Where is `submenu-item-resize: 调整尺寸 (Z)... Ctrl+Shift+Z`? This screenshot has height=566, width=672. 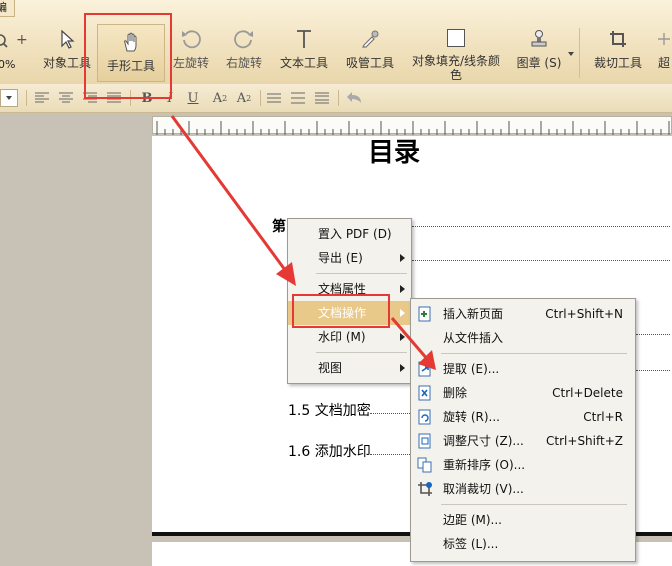
submenu-item-resize: 调整尺寸 (Z)... Ctrl+Shift+Z is located at coordinates (523, 441).